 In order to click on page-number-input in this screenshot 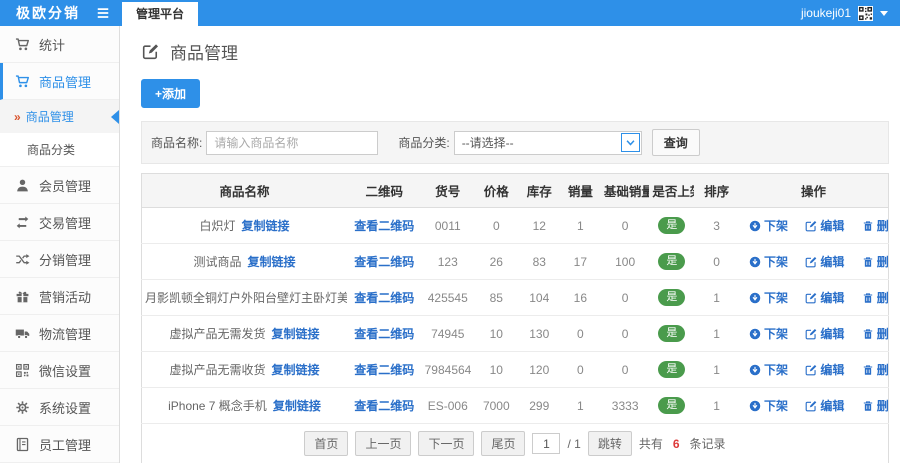, I will do `click(546, 443)`.